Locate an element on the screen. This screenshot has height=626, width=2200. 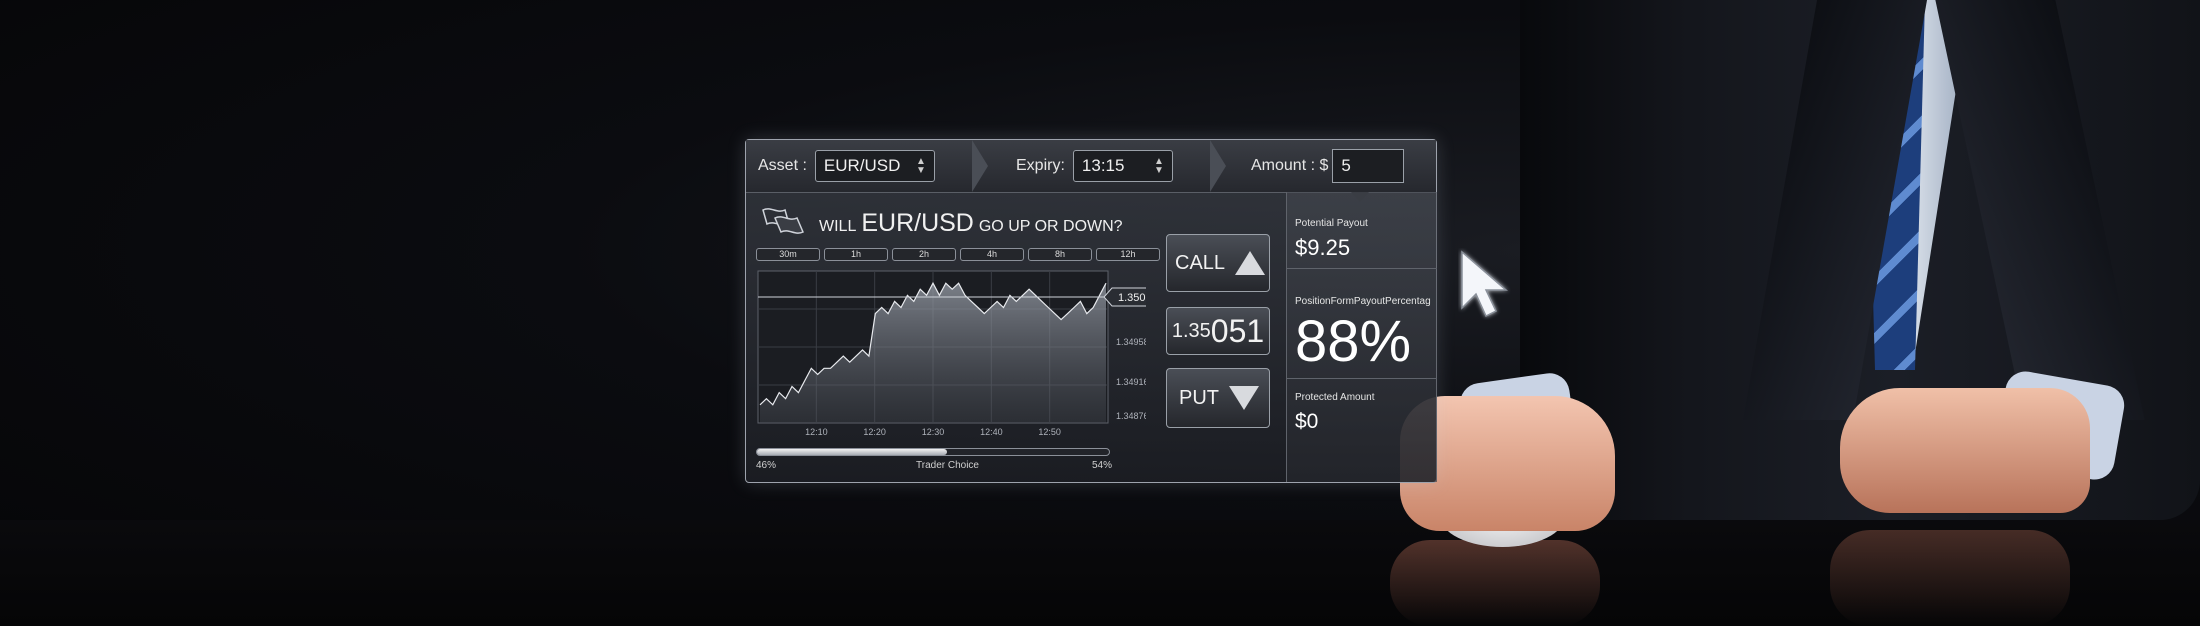
question-asset: EUR/USD is located at coordinates (917, 223).